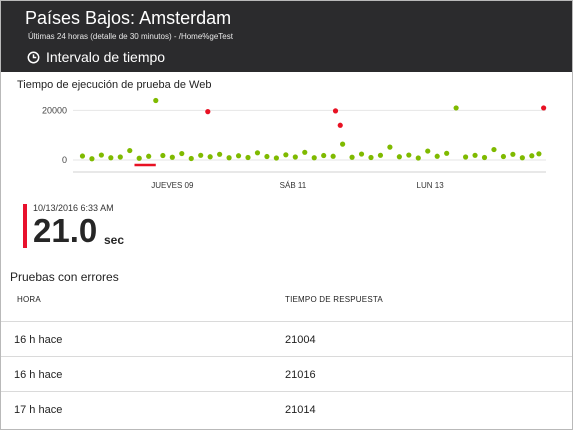  Describe the element at coordinates (54, 110) in the screenshot. I see `y-tick-label: 20000` at that location.